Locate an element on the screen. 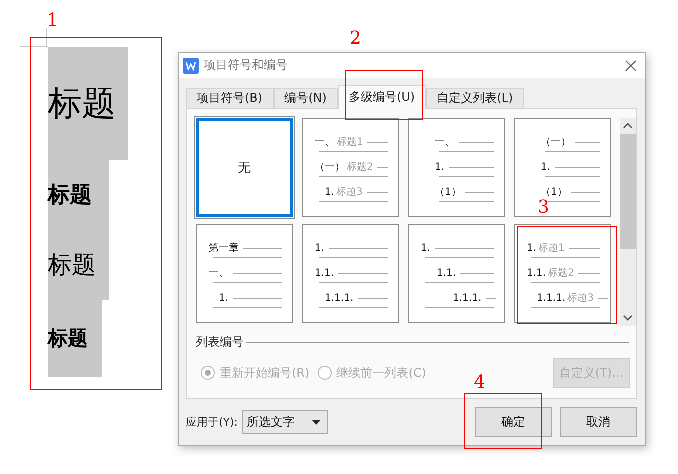  tab: 编号(N) is located at coordinates (306, 98).